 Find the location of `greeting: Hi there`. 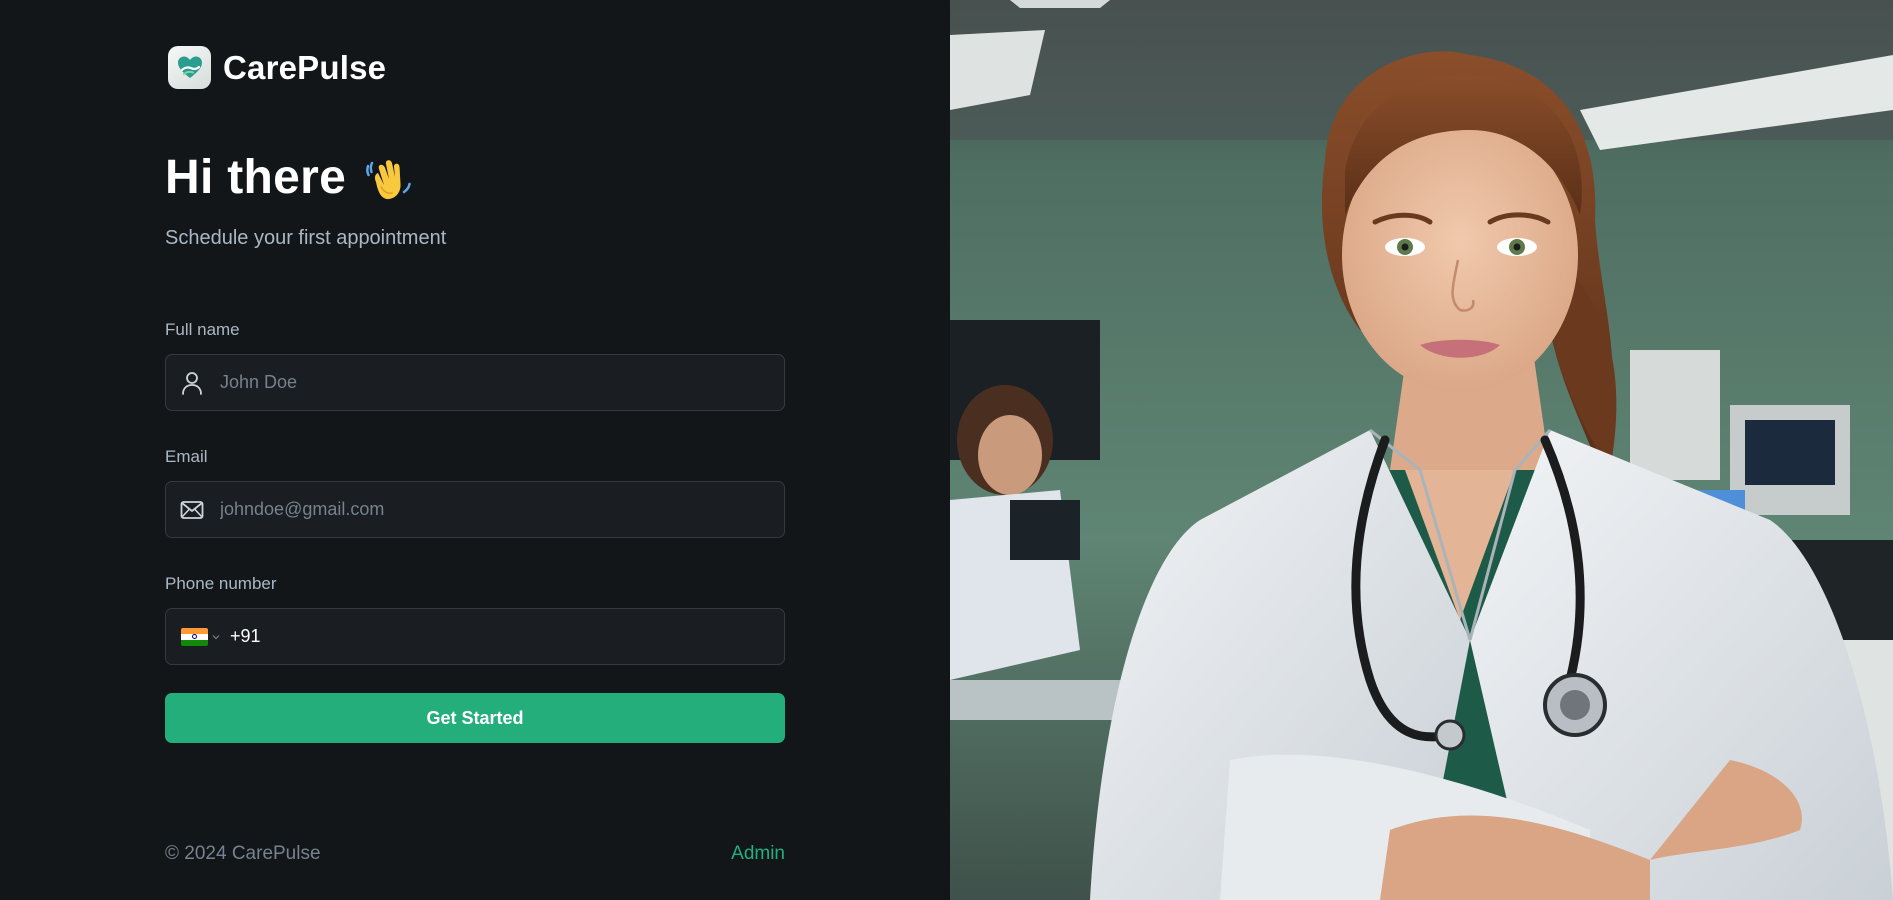

greeting: Hi there is located at coordinates (289, 177).